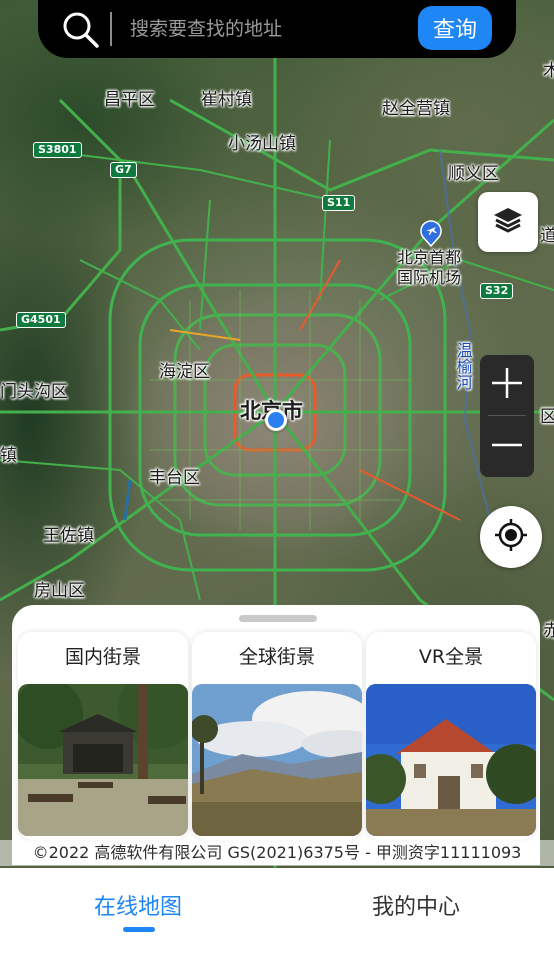  What do you see at coordinates (416, 109) in the screenshot?
I see `map-label-zhaoquanying: 赵全营镇` at bounding box center [416, 109].